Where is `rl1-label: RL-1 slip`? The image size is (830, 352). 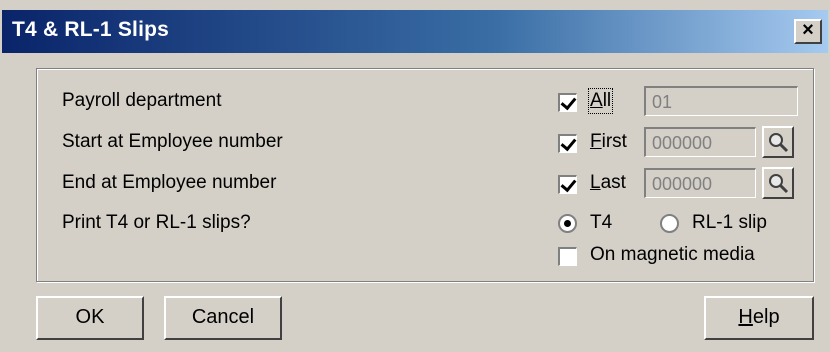
rl1-label: RL-1 slip is located at coordinates (729, 223).